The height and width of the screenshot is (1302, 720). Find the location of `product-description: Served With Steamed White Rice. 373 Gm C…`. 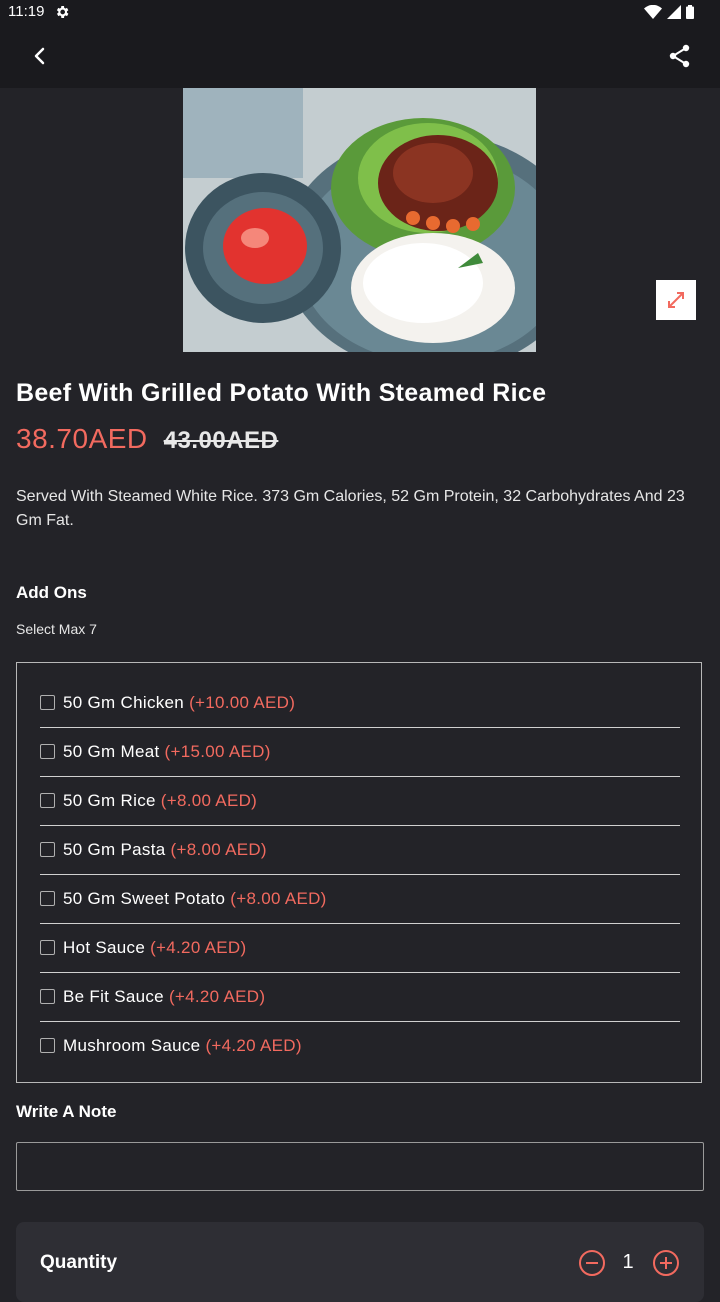

product-description: Served With Steamed White Rice. 373 Gm C… is located at coordinates (350, 508).